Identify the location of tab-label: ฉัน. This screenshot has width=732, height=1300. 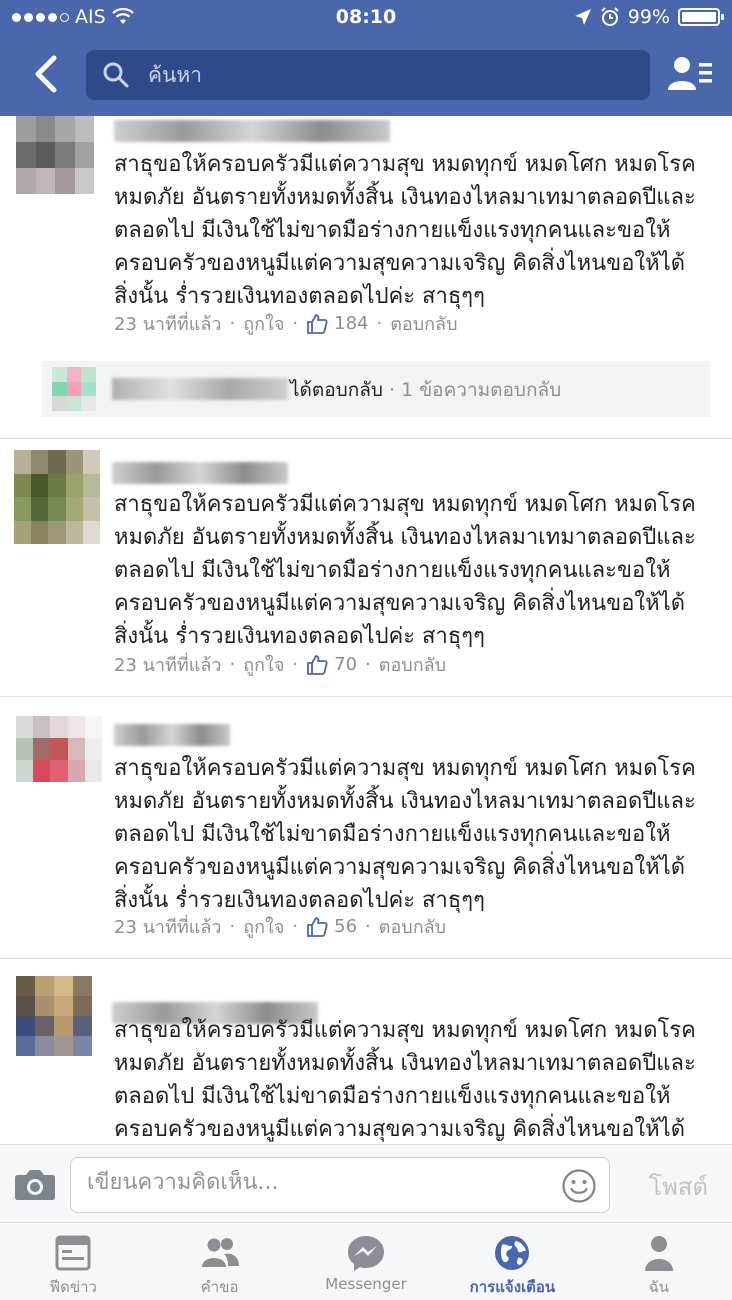
(659, 1287).